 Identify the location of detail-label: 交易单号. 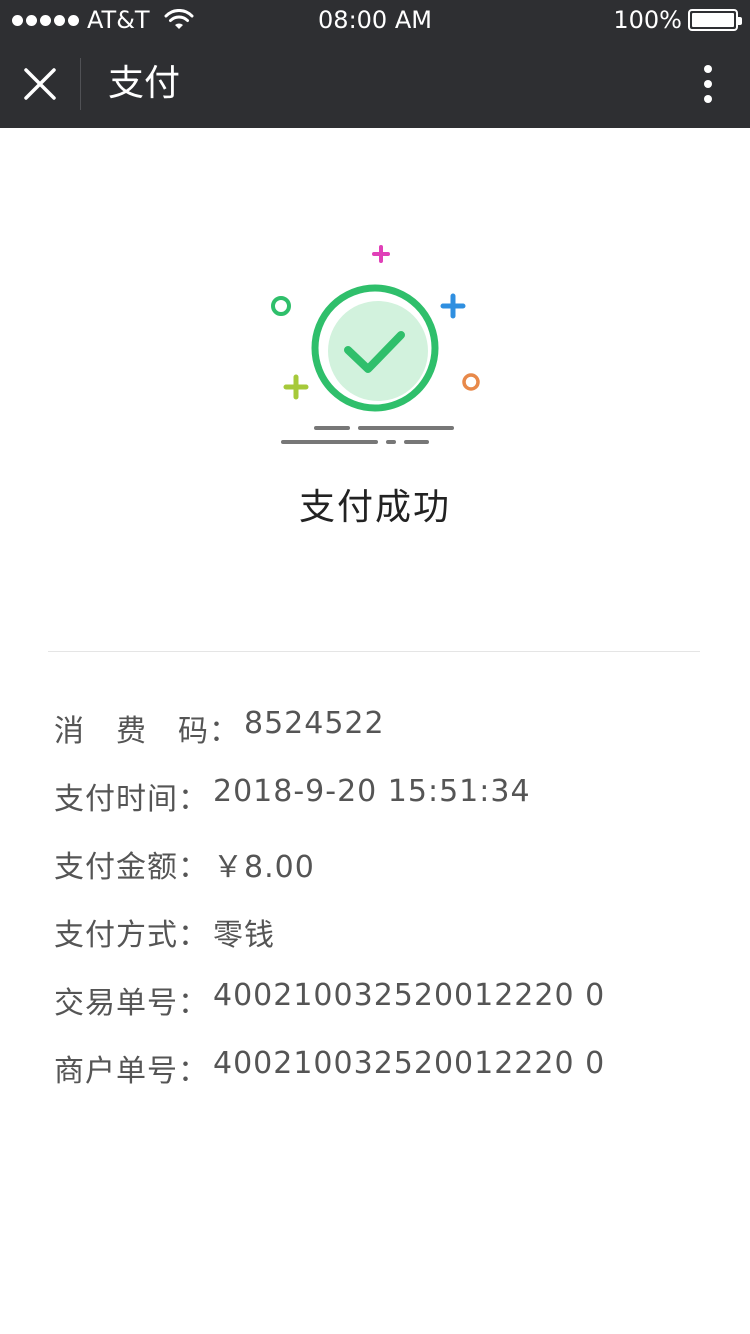
(116, 1003).